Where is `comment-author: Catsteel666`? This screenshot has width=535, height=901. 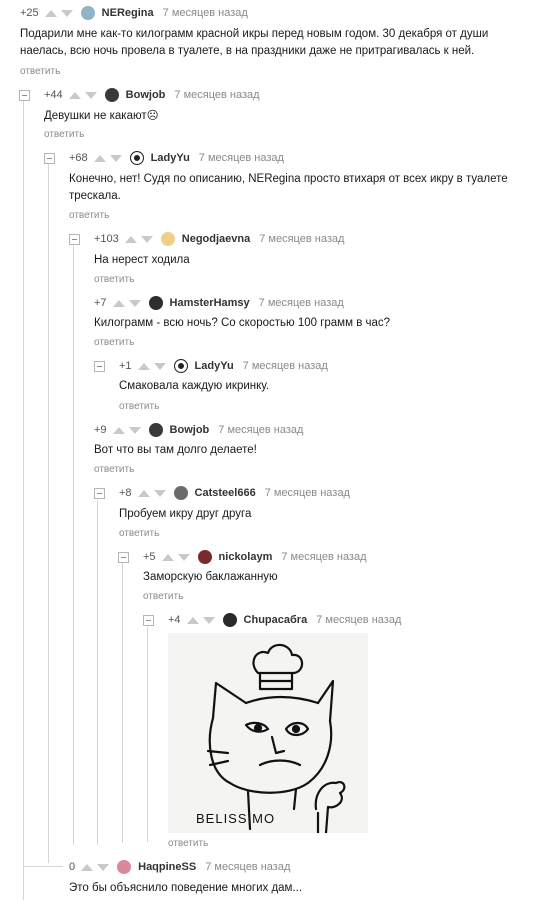
comment-author: Catsteel666 is located at coordinates (225, 493).